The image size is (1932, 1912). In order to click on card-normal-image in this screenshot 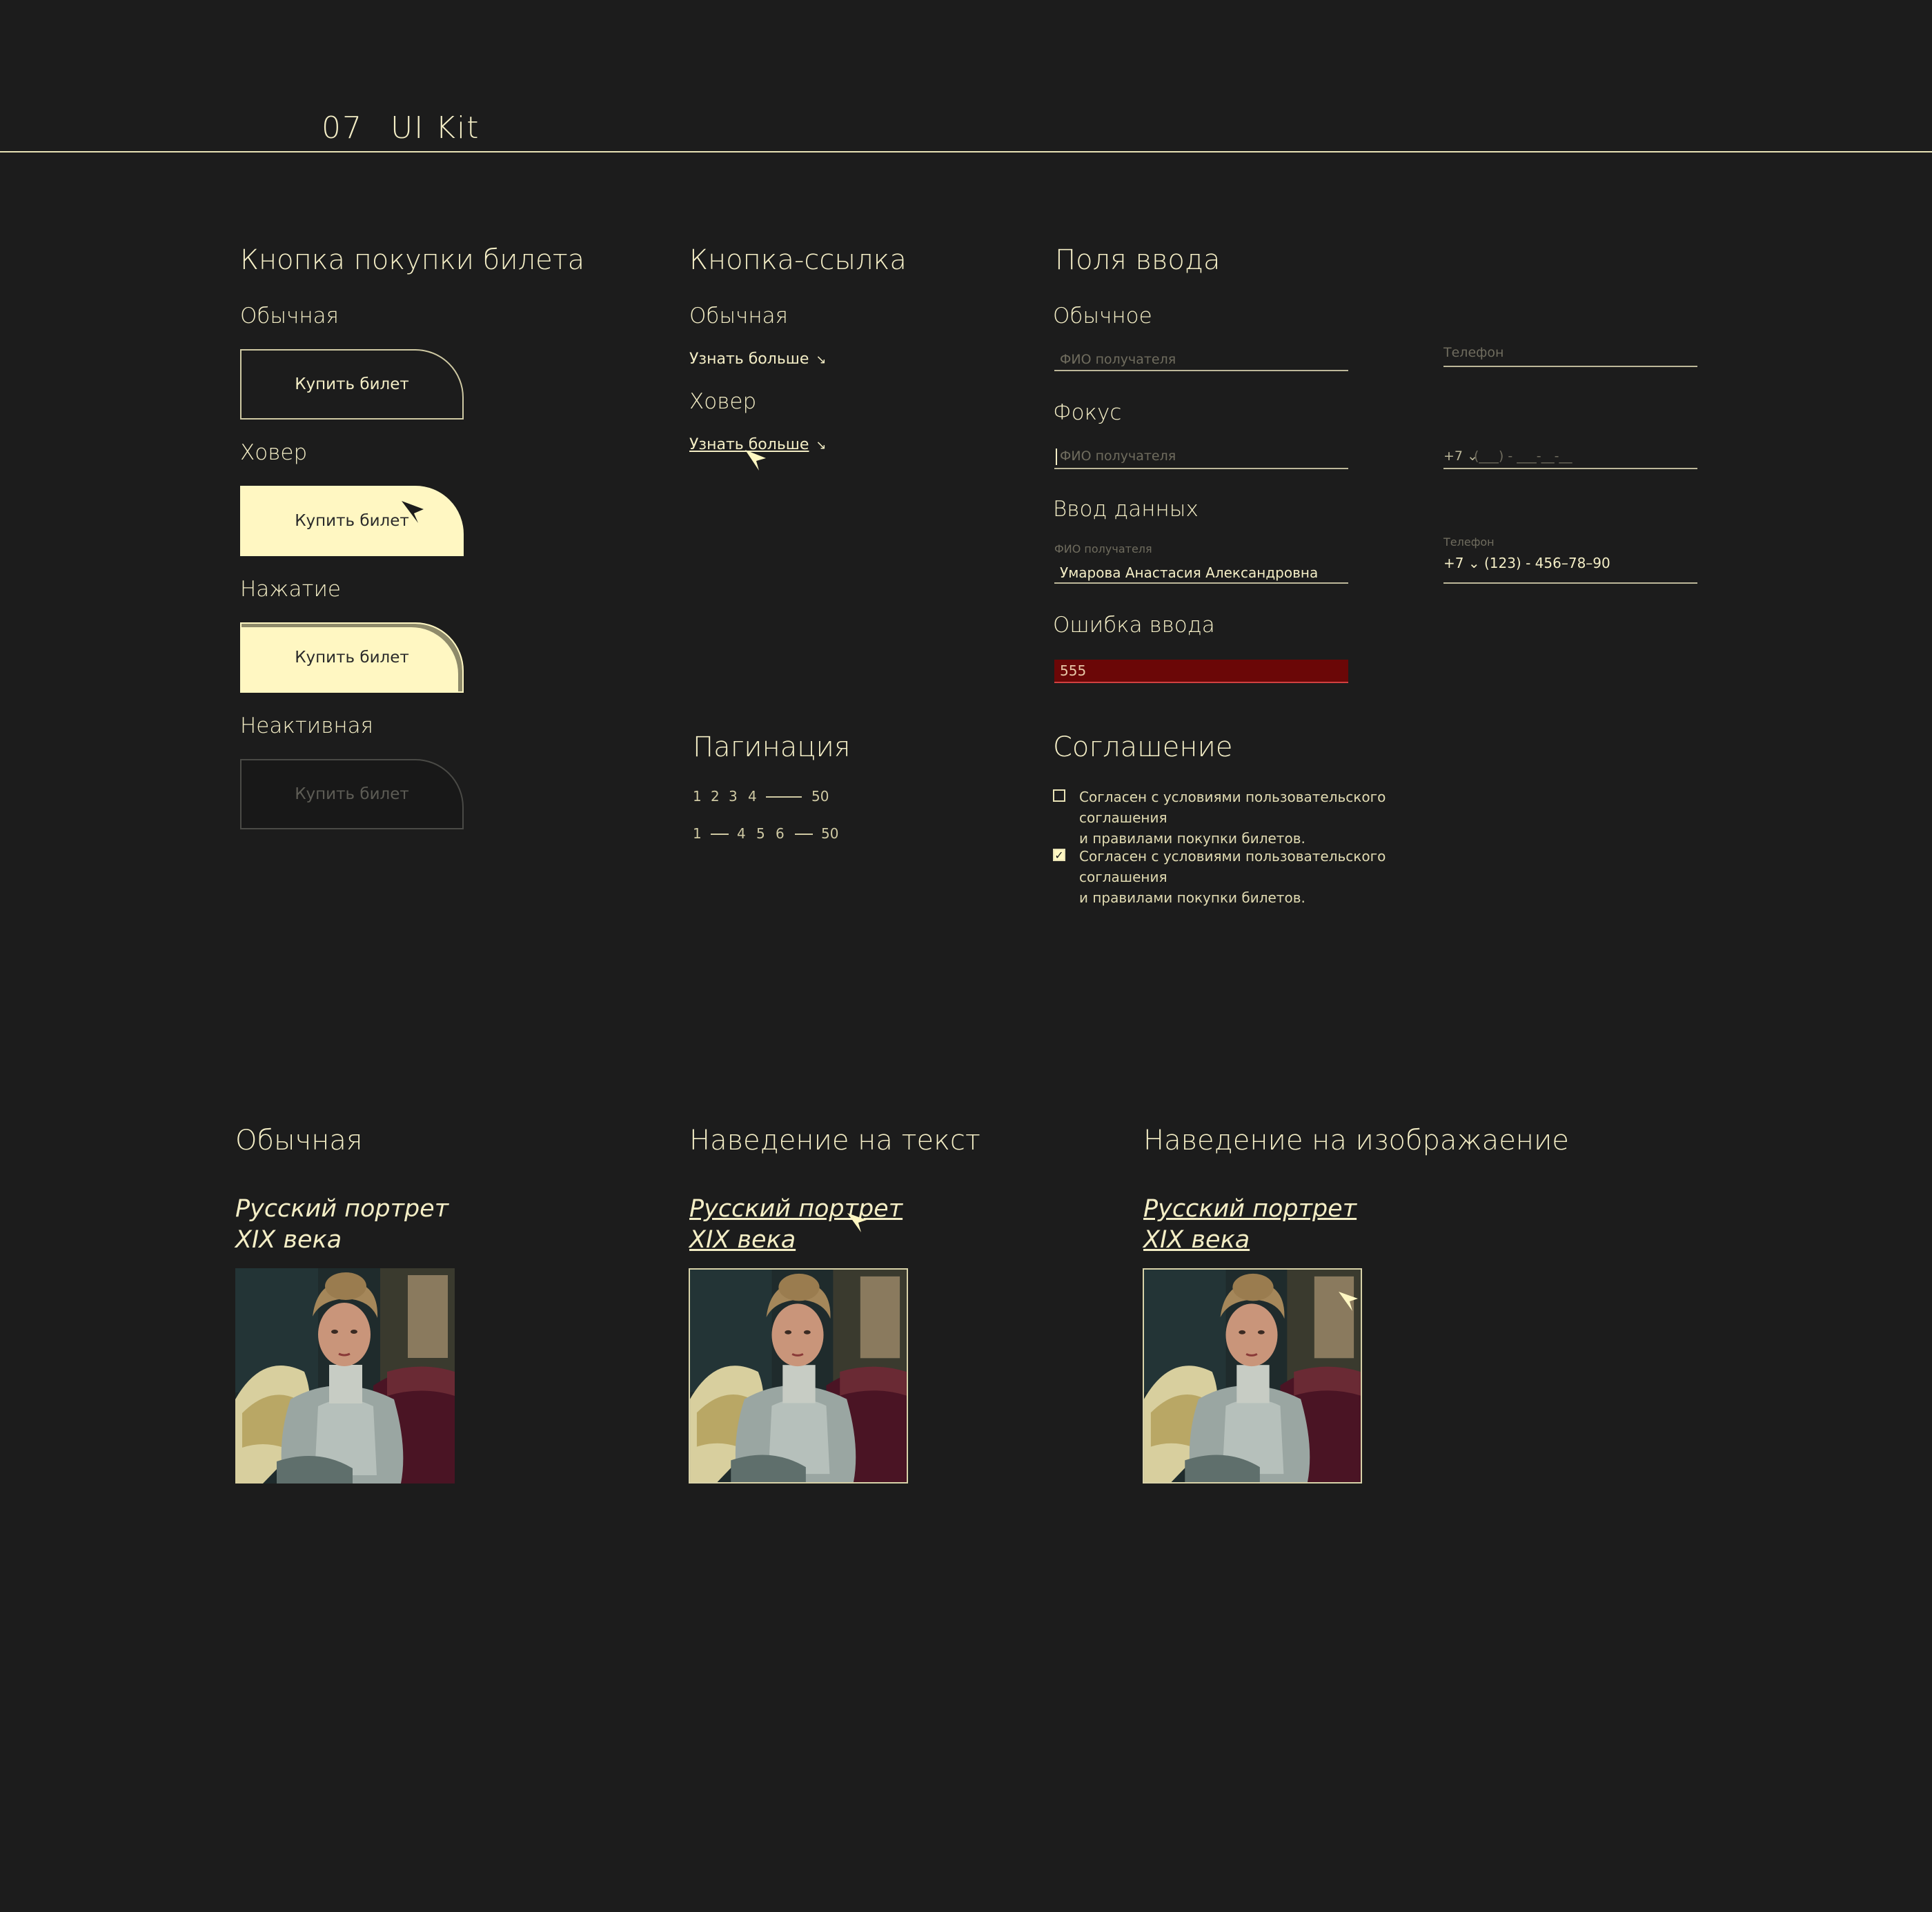, I will do `click(345, 1376)`.